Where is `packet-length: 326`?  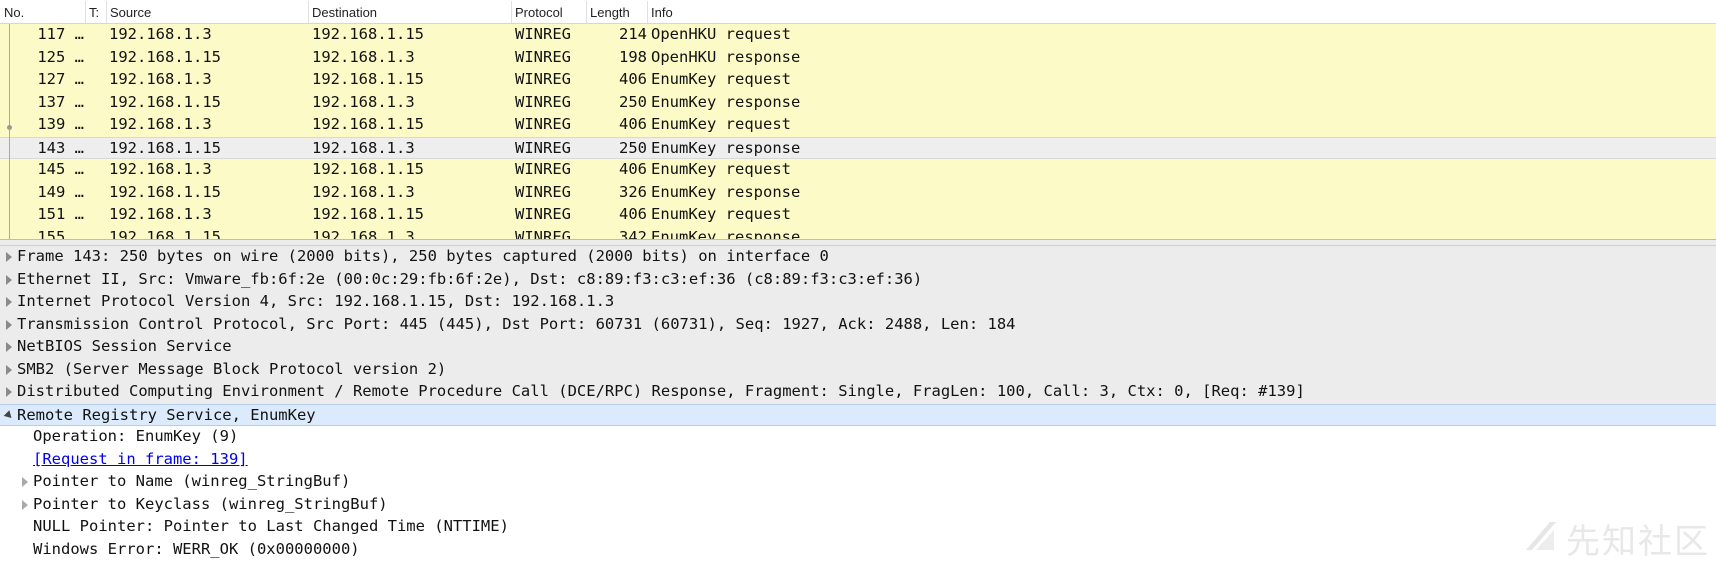 packet-length: 326 is located at coordinates (633, 191).